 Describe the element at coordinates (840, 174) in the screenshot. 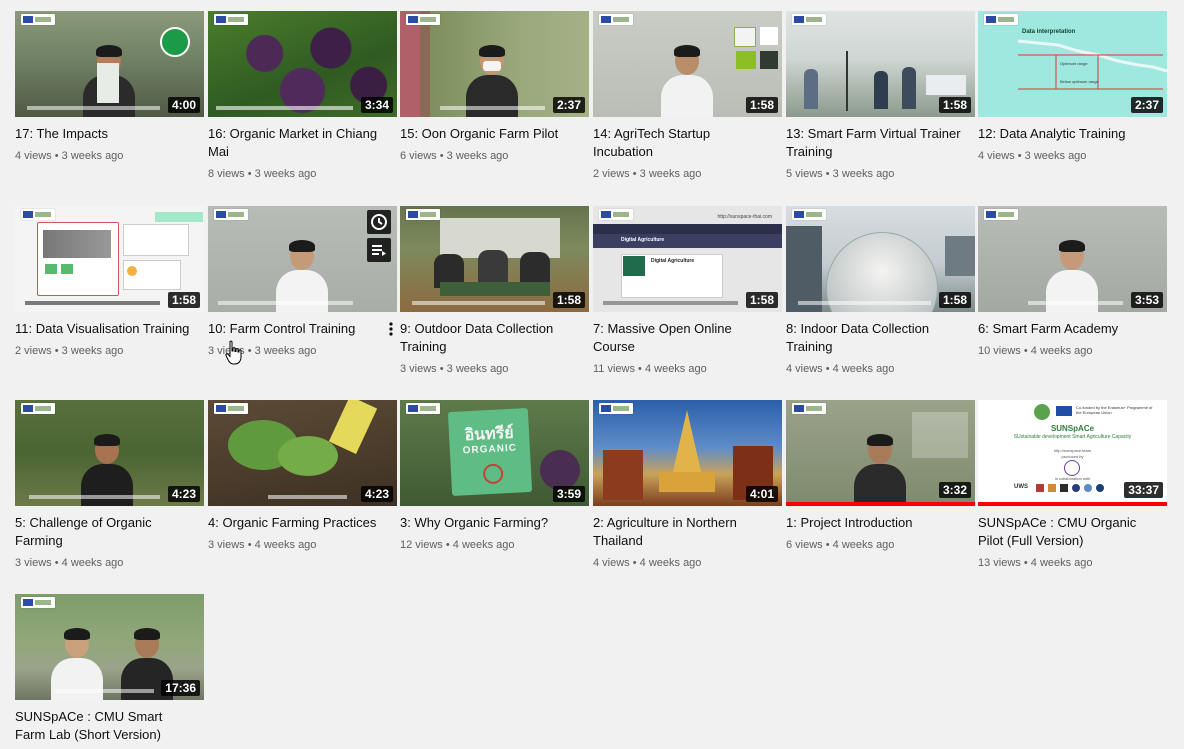

I see `video-meta: 5 views • 3 weeks ago` at that location.